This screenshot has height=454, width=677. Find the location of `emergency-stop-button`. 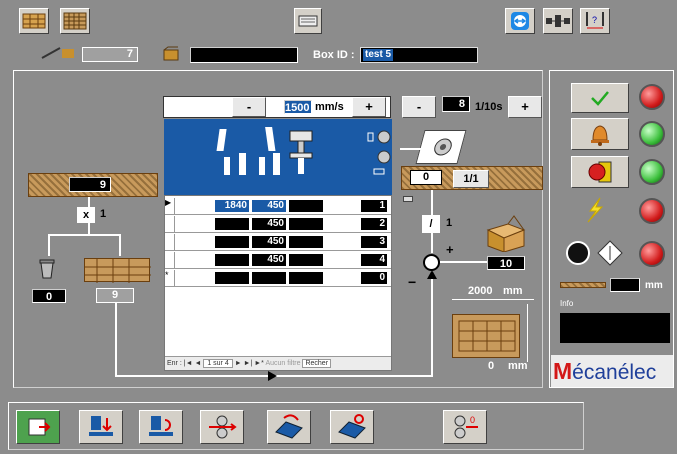

emergency-stop-button is located at coordinates (600, 172).